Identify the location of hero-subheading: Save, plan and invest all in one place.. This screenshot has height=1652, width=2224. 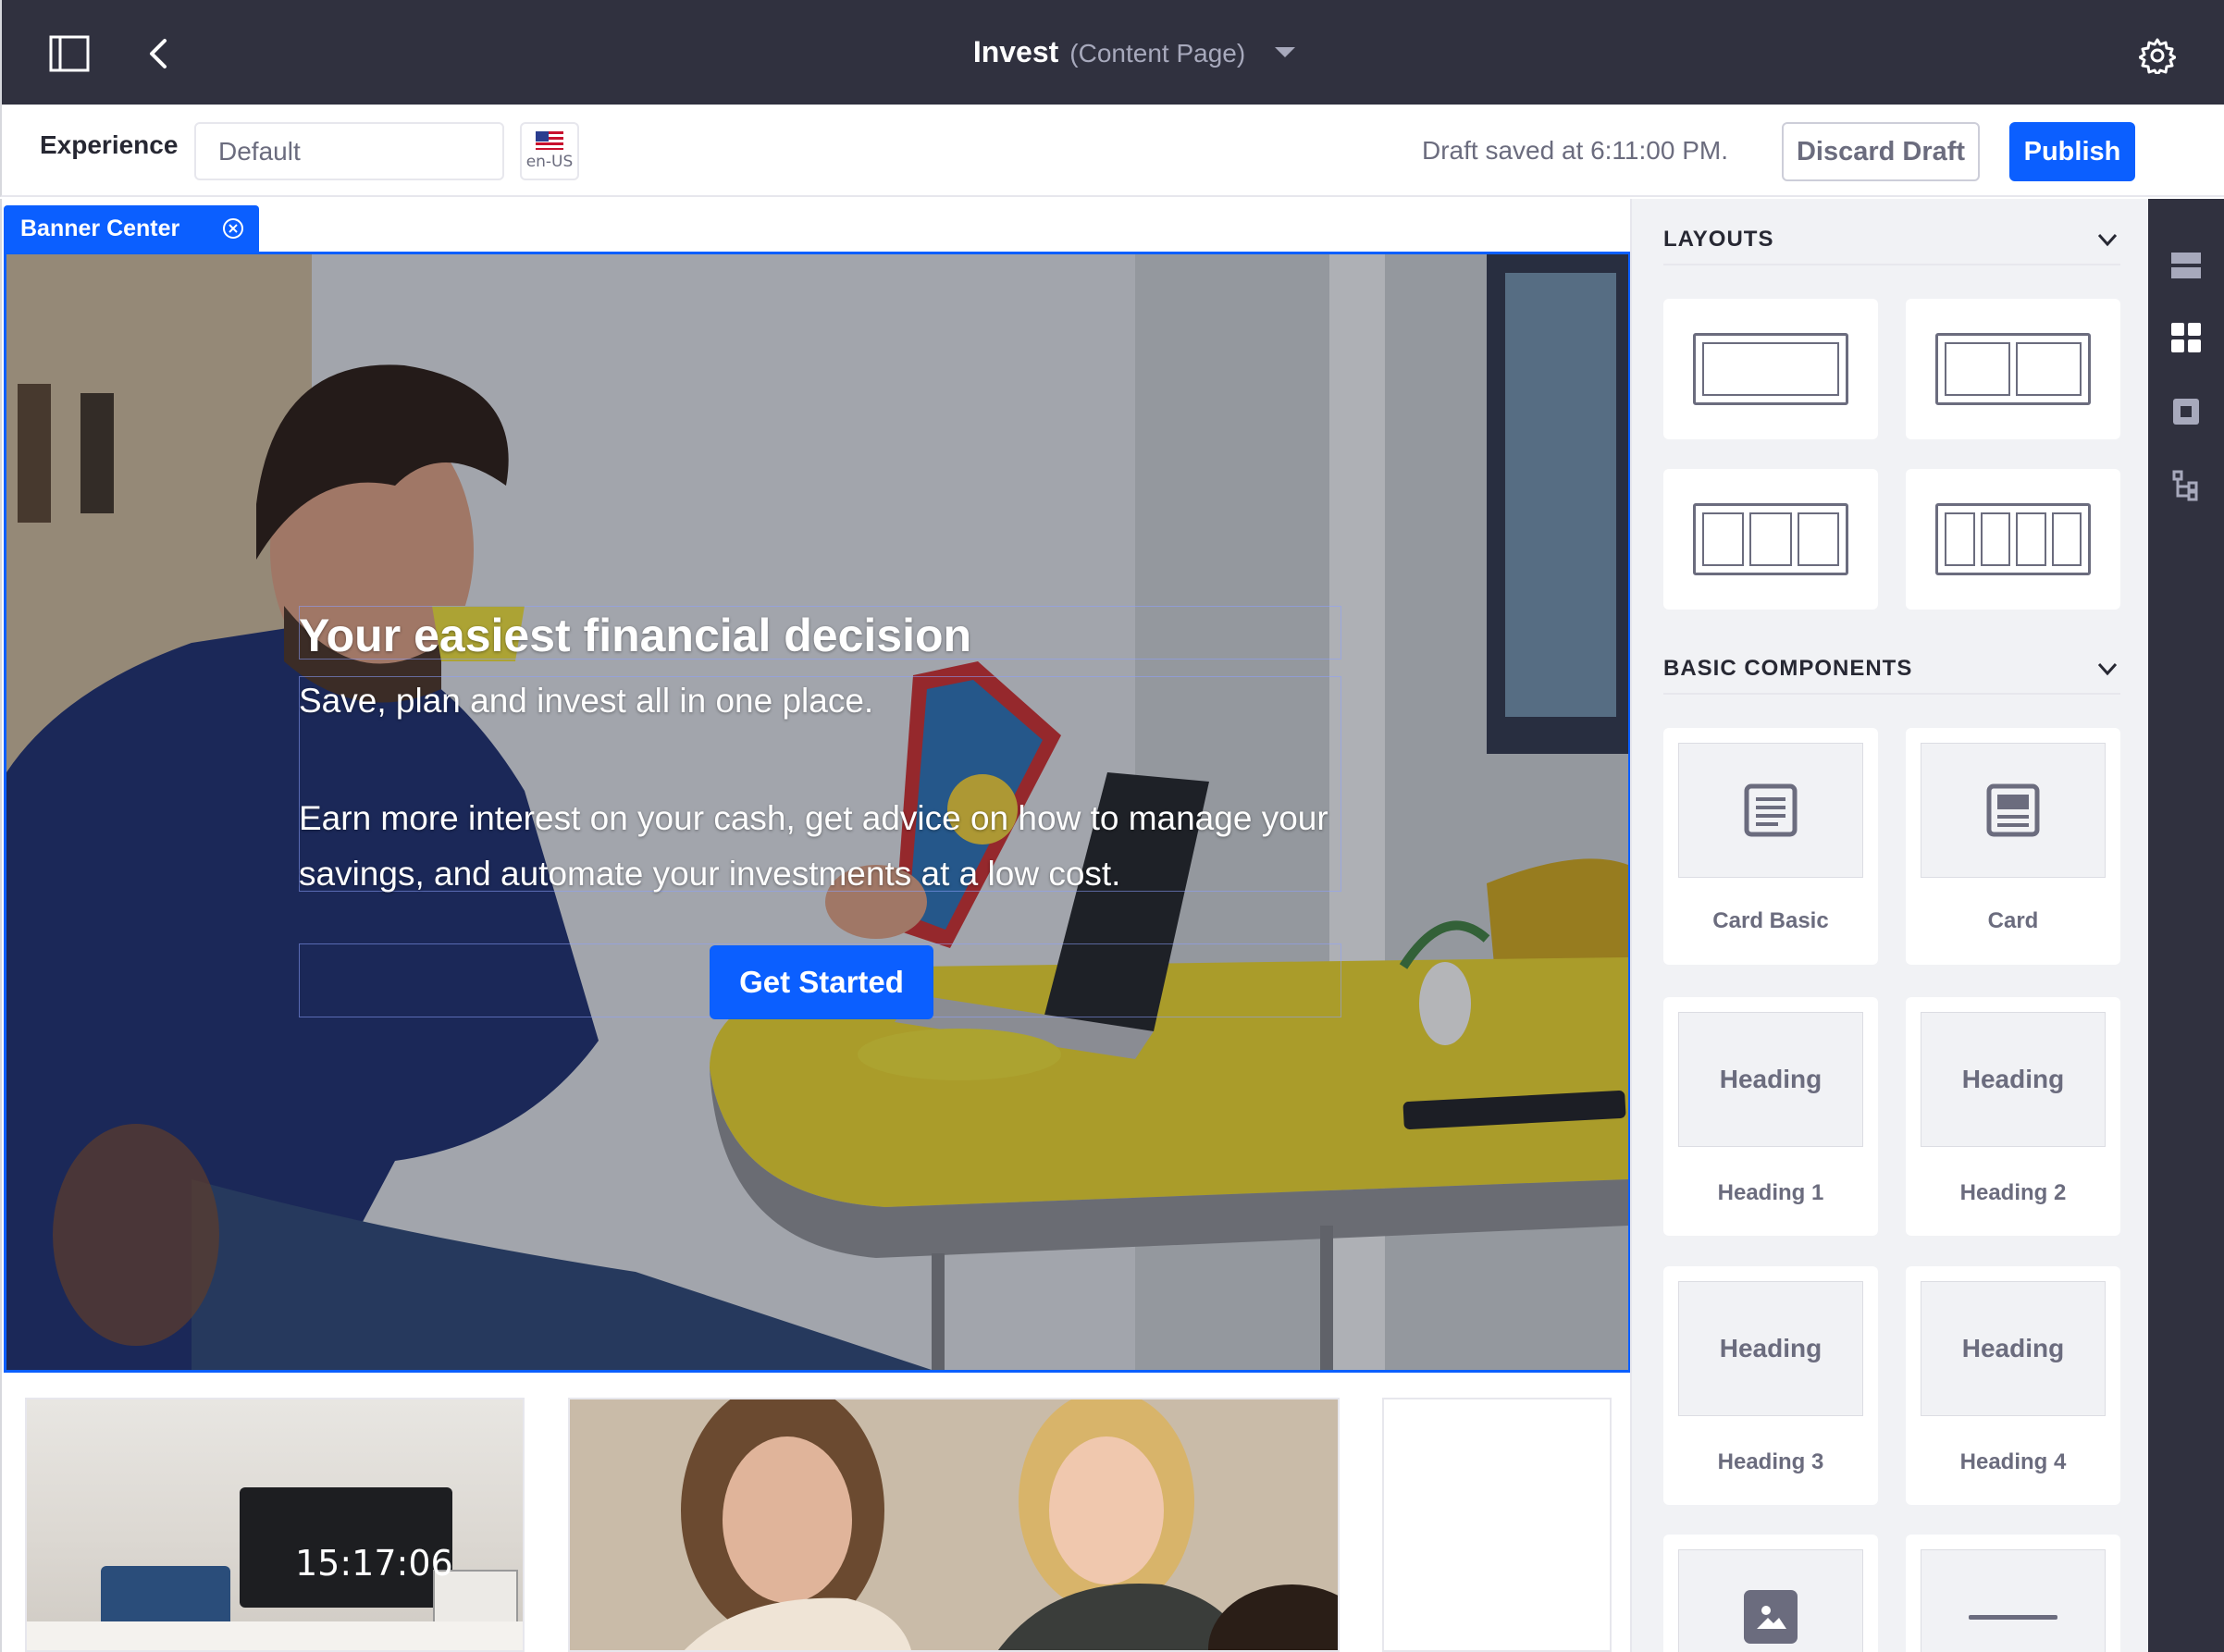
(586, 701).